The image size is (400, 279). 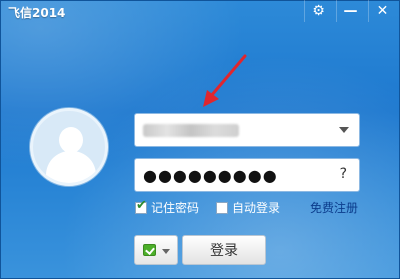 I want to click on auto-login-checkbox, so click(x=222, y=207).